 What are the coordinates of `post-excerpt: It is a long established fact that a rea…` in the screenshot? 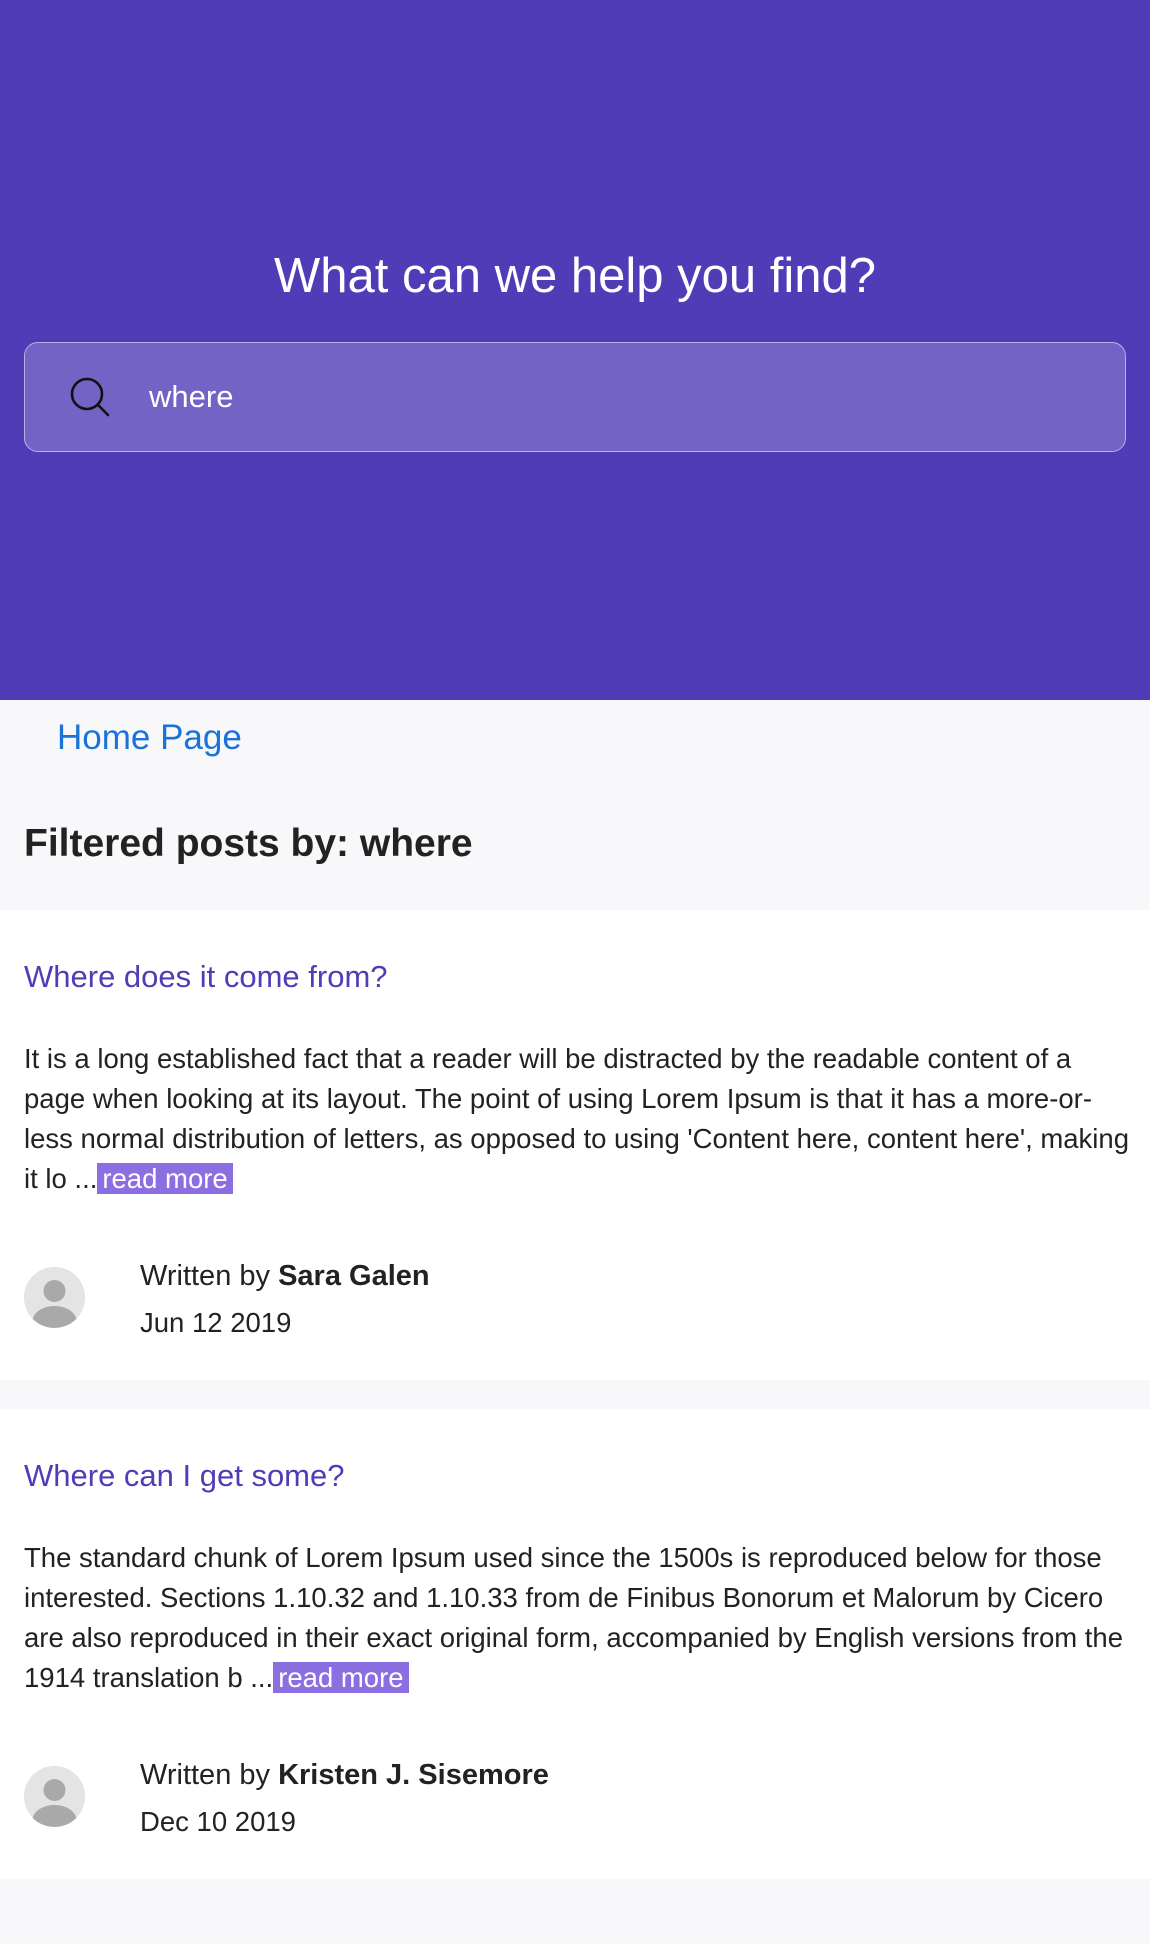 It's located at (579, 1119).